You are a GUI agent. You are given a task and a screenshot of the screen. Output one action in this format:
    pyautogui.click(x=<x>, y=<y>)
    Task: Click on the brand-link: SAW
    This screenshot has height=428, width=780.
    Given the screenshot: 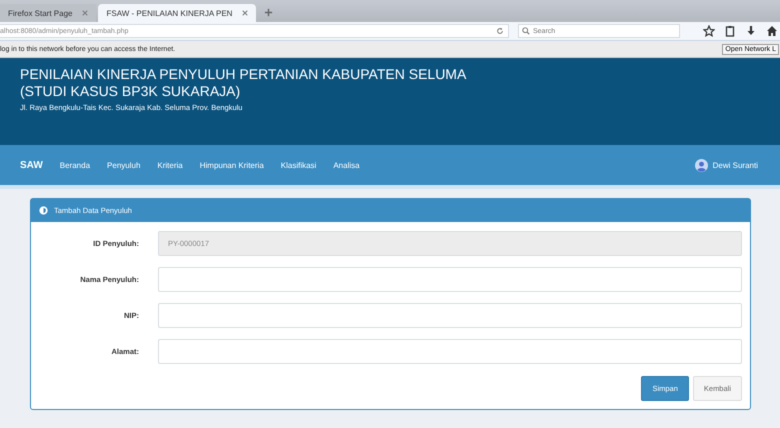 What is the action you would take?
    pyautogui.click(x=31, y=165)
    